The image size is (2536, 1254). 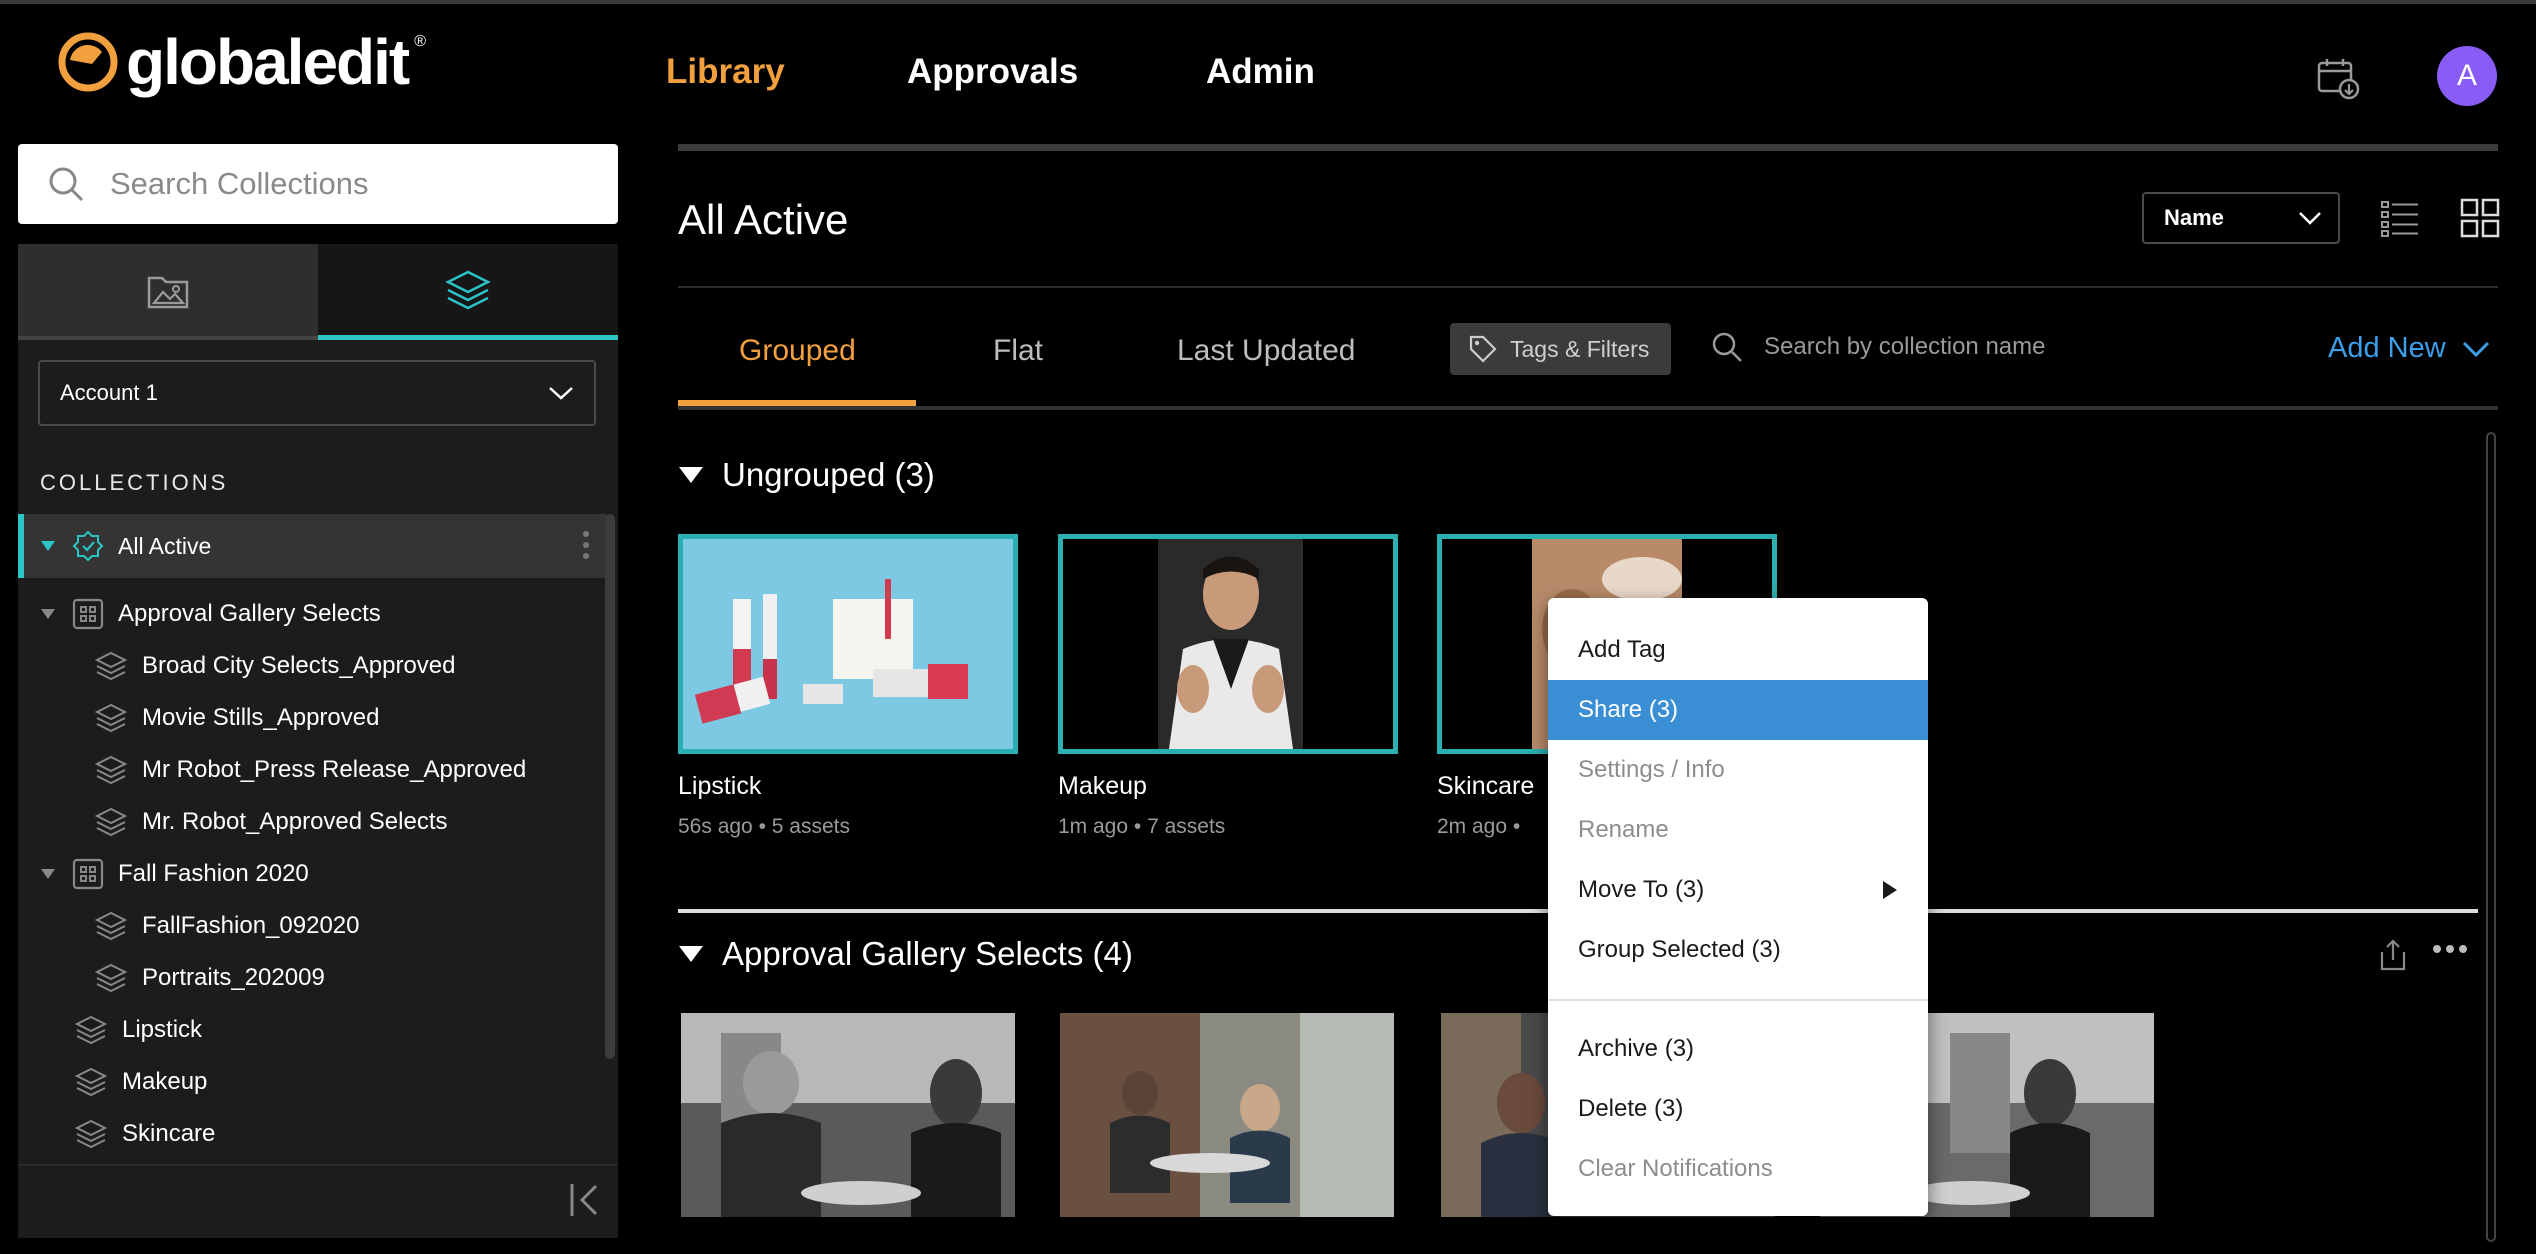 I want to click on menu-item-clear-notifications: Clear Notifications, so click(x=1738, y=1169).